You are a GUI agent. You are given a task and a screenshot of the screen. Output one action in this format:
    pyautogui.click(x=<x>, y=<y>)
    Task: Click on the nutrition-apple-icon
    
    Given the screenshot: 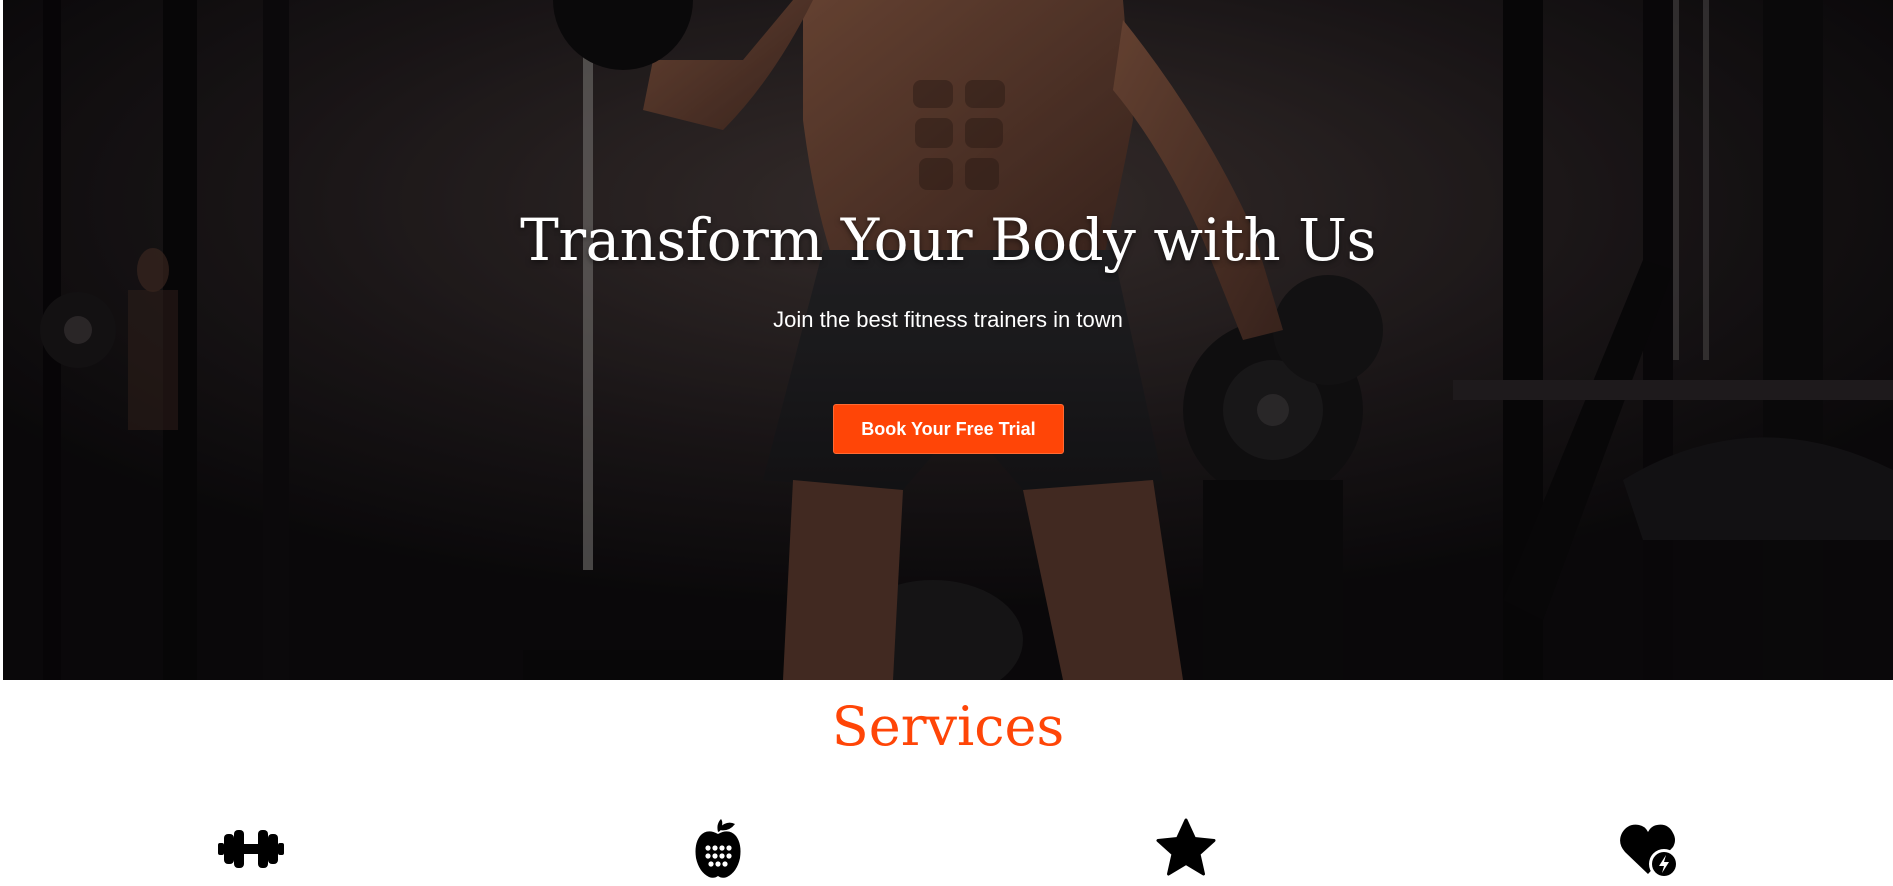 What is the action you would take?
    pyautogui.click(x=718, y=849)
    